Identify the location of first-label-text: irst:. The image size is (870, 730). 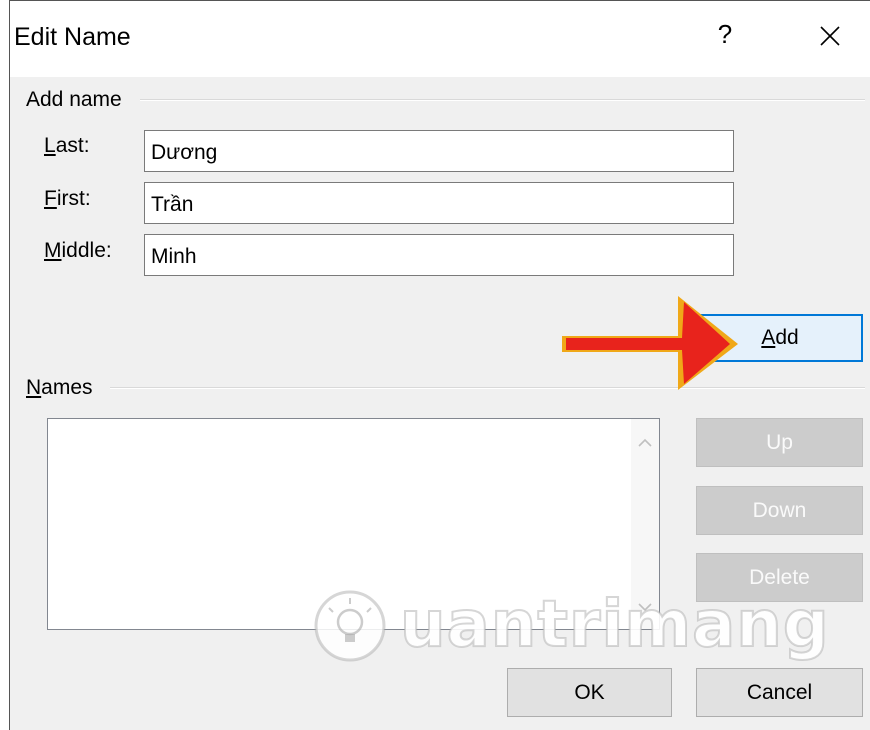
(73, 198).